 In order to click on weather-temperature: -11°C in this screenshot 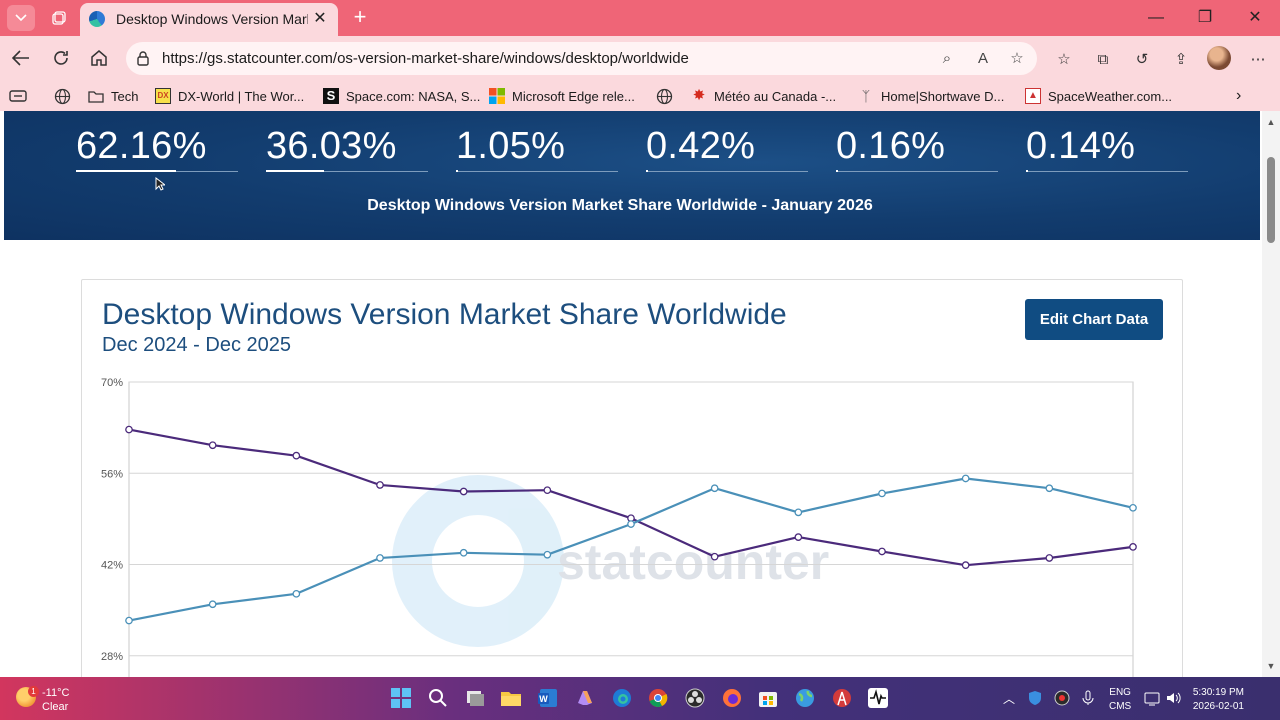, I will do `click(55, 693)`.